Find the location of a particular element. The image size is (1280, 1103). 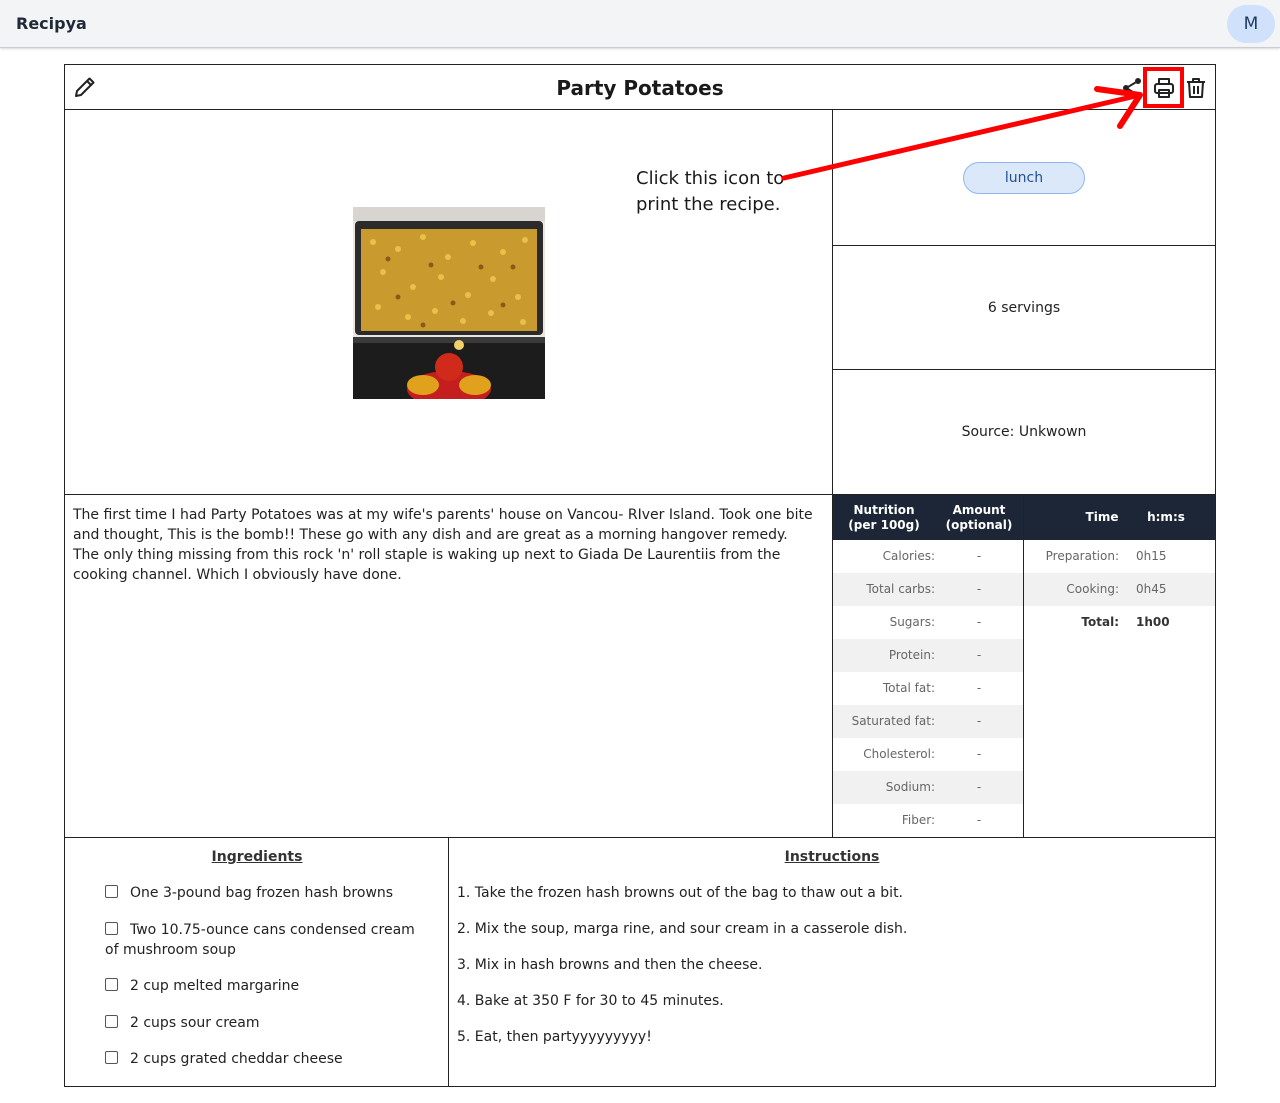

print-highlight-box is located at coordinates (1163, 87).